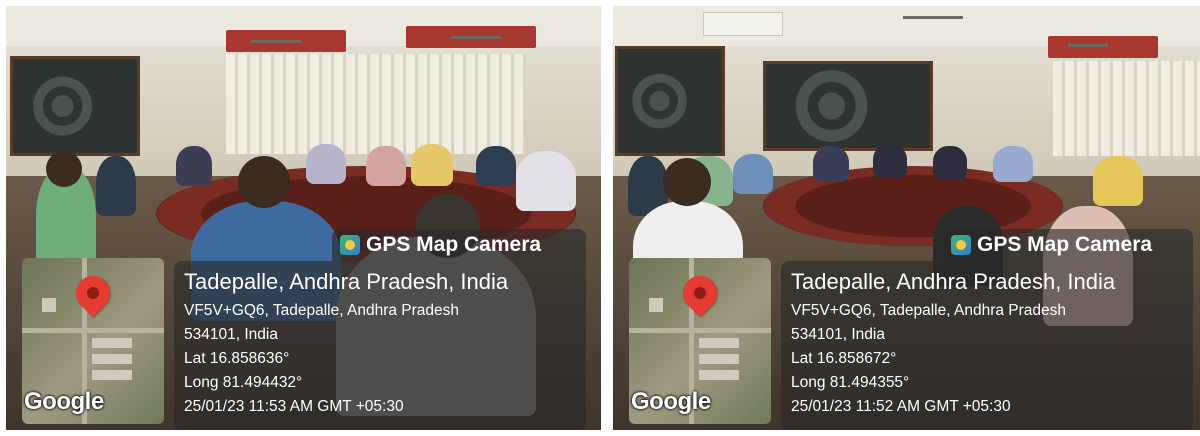 The height and width of the screenshot is (436, 1200). I want to click on latitude: Lat 16.858672°, so click(844, 358).